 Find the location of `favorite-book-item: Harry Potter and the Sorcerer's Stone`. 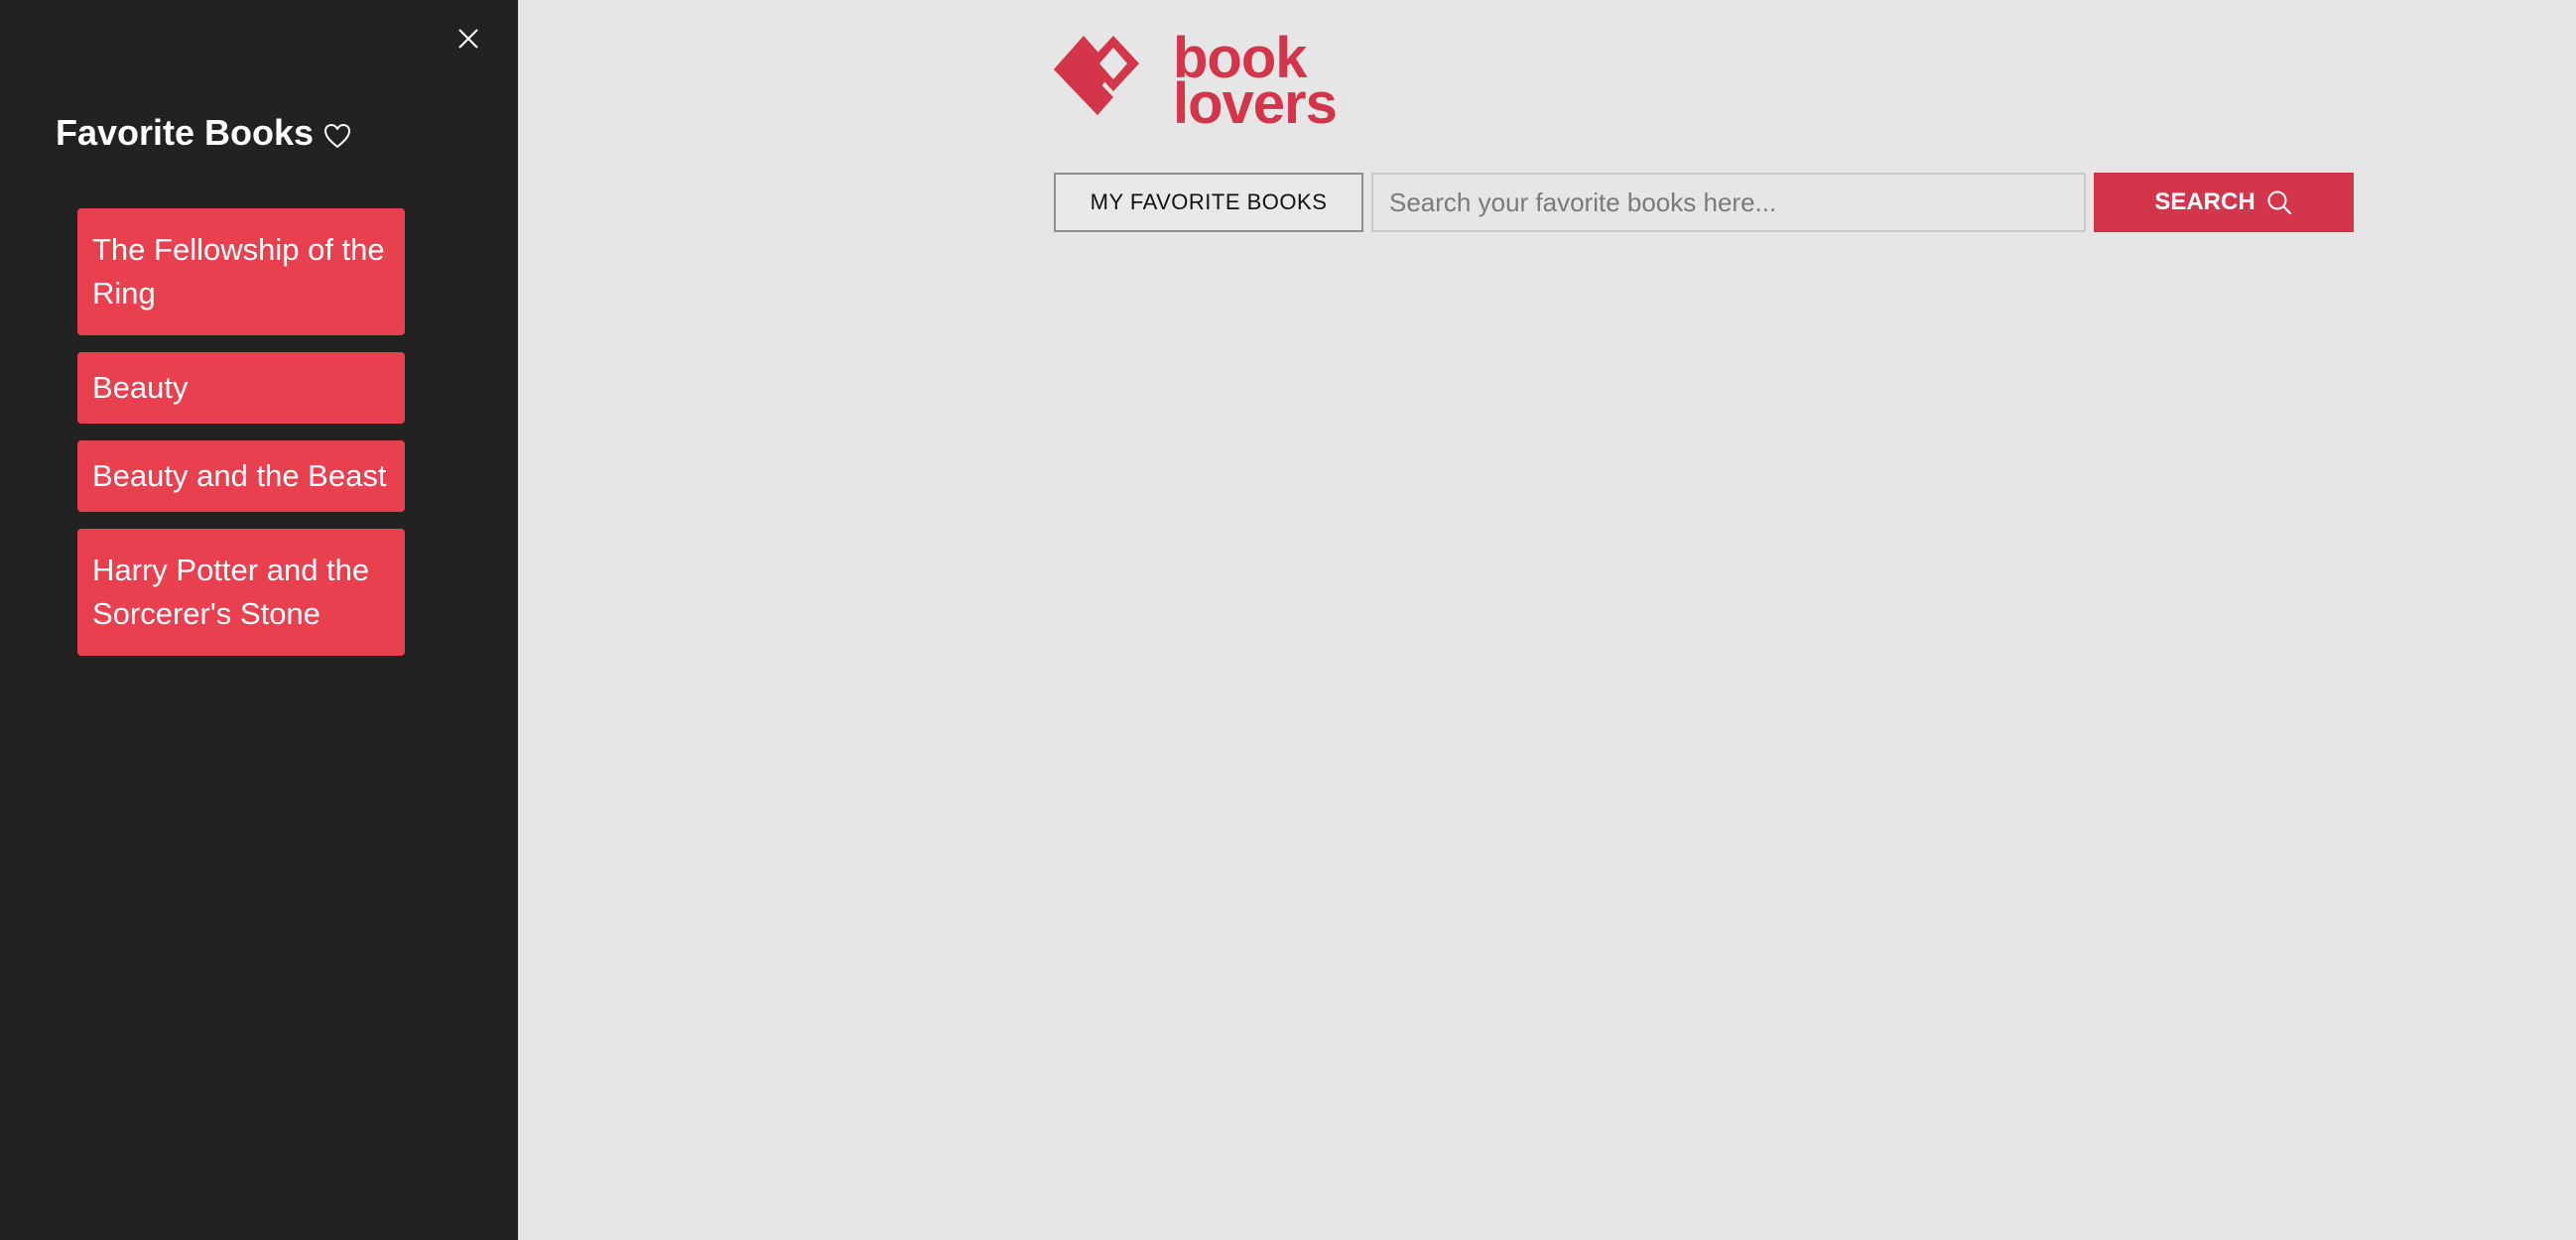

favorite-book-item: Harry Potter and the Sorcerer's Stone is located at coordinates (241, 592).